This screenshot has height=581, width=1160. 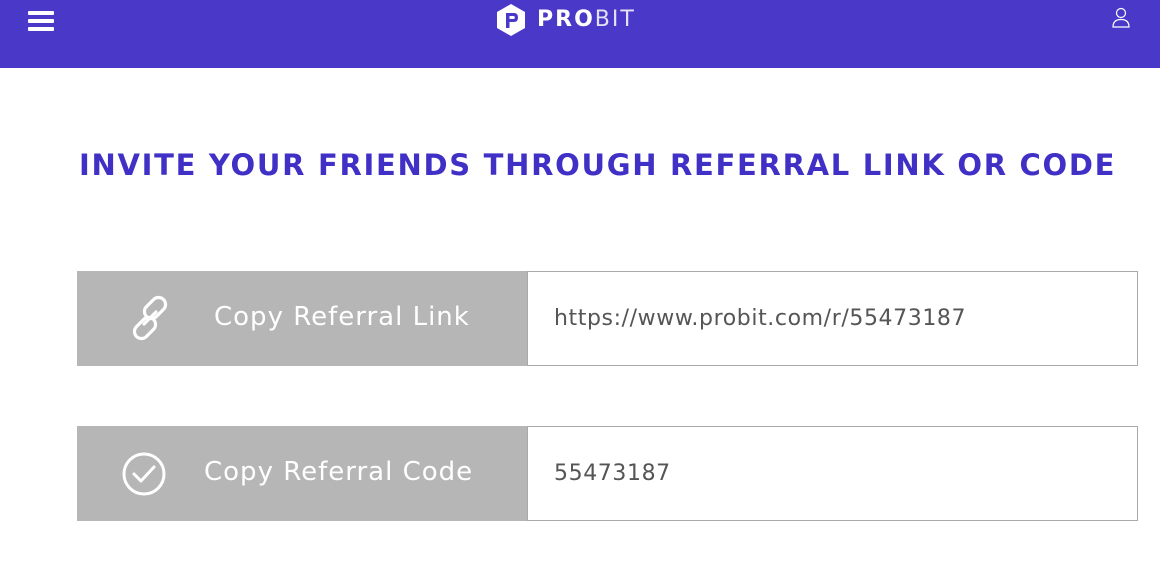 What do you see at coordinates (342, 317) in the screenshot?
I see `copy-referral-link-label: Copy Referral Link` at bounding box center [342, 317].